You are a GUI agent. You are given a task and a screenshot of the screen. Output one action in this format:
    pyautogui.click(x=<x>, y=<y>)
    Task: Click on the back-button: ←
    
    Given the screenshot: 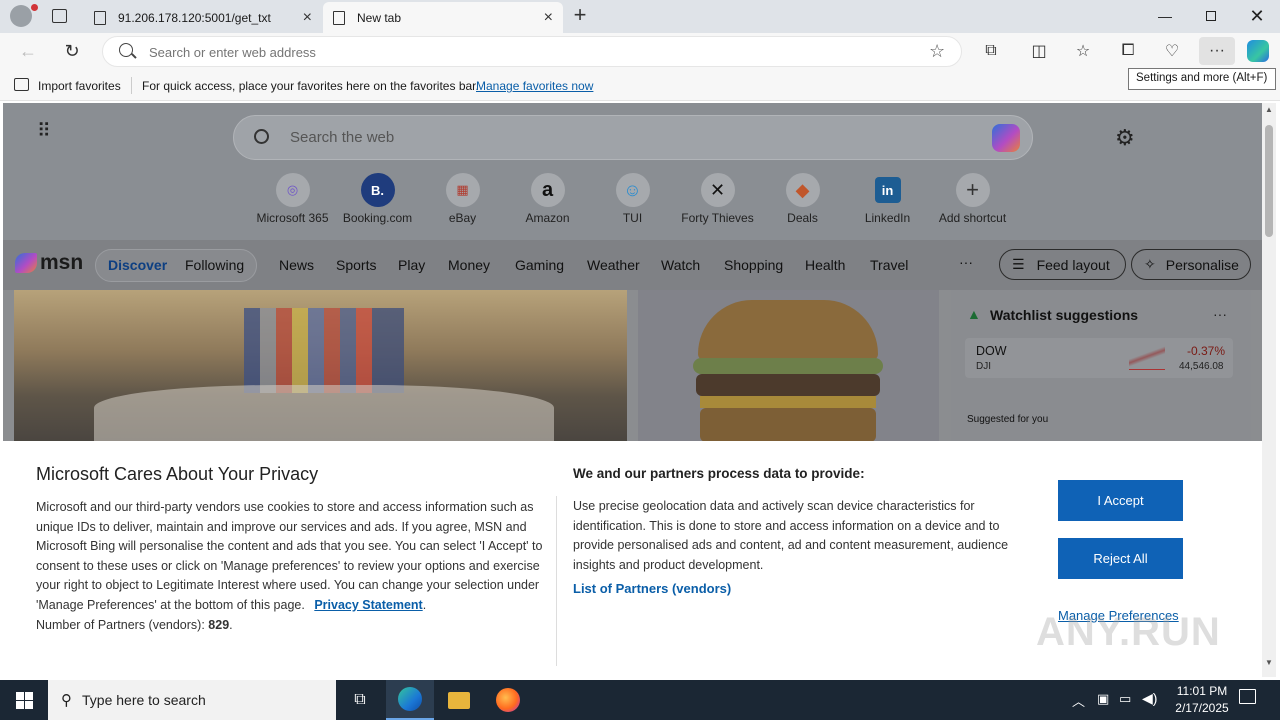 What is the action you would take?
    pyautogui.click(x=28, y=51)
    